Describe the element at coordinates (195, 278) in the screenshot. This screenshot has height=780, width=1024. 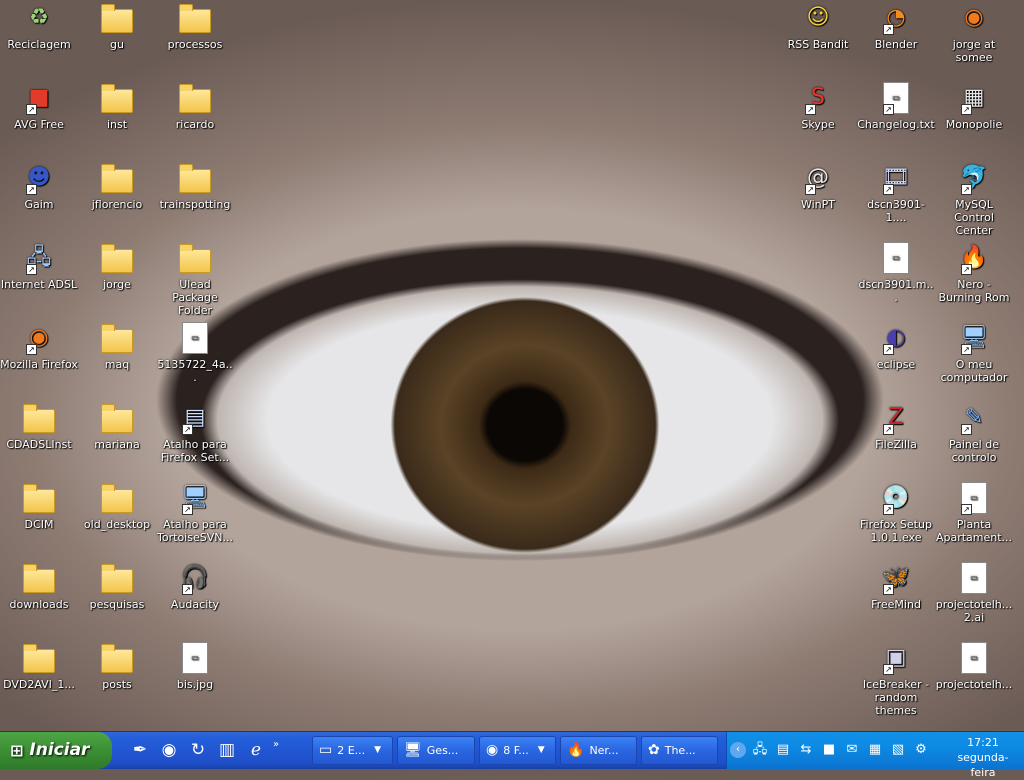
I see `desktop-icon: Ulead Package Folder` at that location.